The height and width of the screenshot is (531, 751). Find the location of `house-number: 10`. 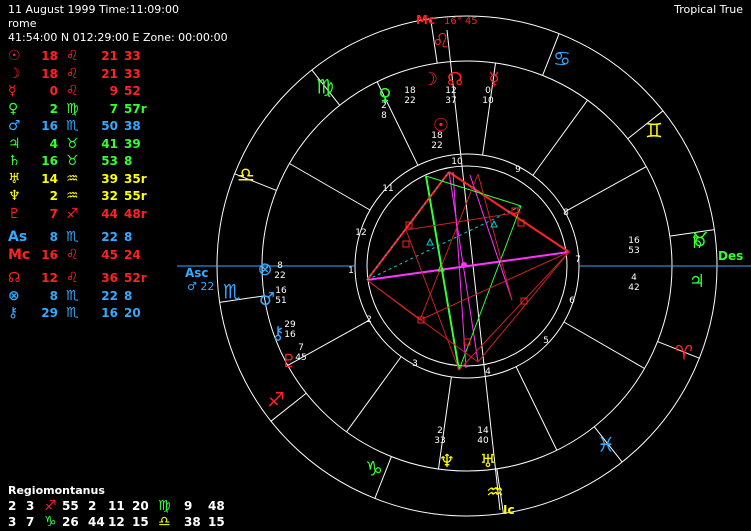

house-number: 10 is located at coordinates (457, 162).